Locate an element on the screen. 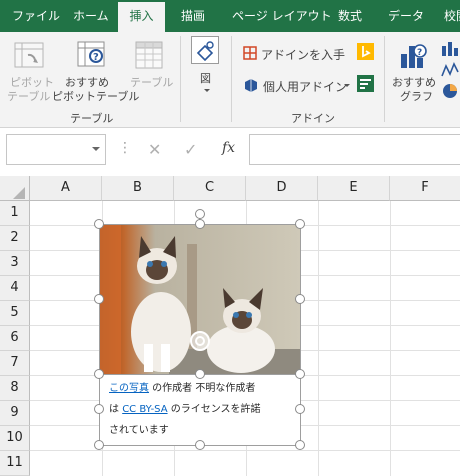 Image resolution: width=460 pixels, height=476 pixels. people-graph-icon is located at coordinates (365, 83).